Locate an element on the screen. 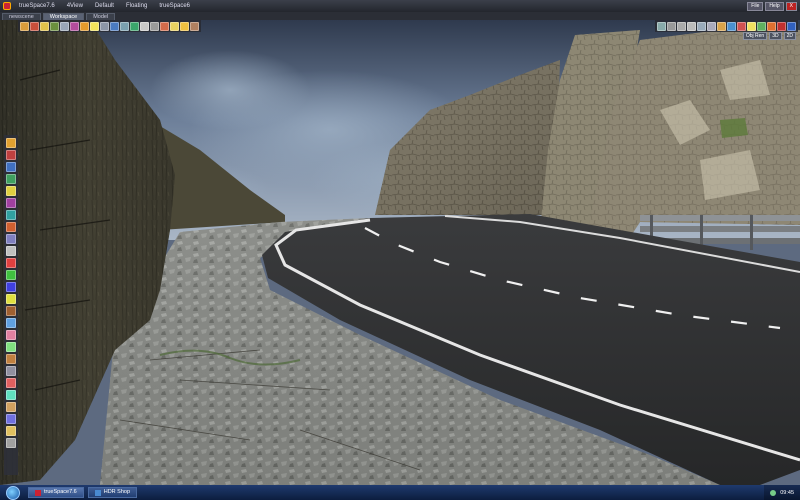 The height and width of the screenshot is (500, 800). walk-tool-icon is located at coordinates (711, 26).